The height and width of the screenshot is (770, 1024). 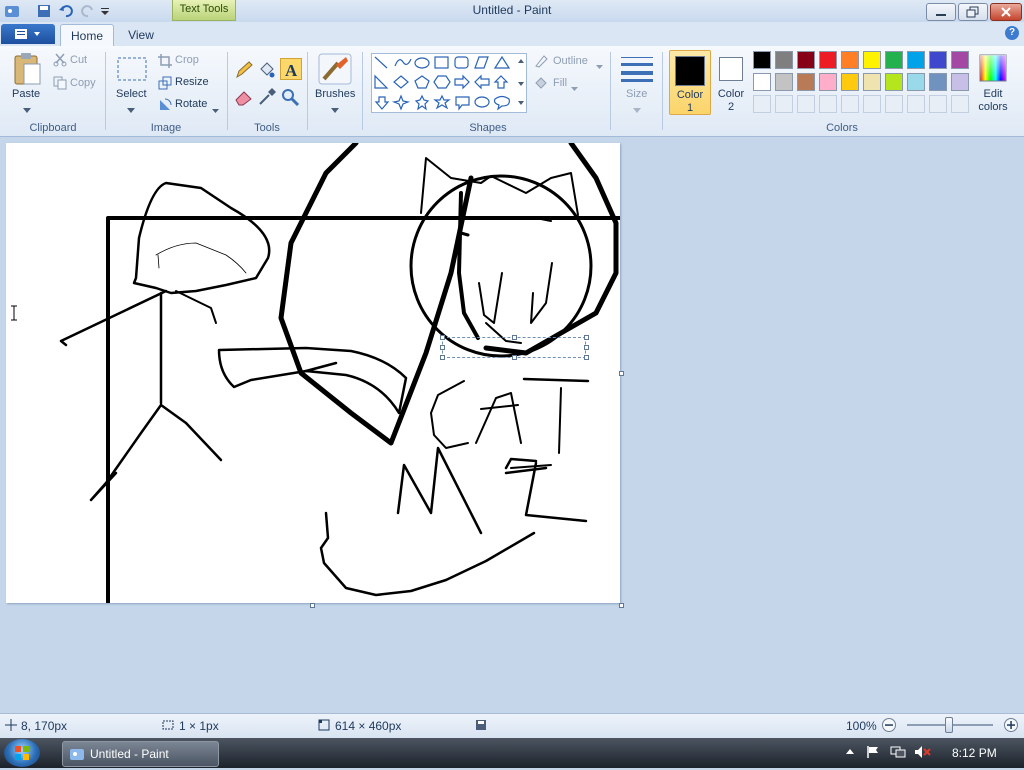 I want to click on canvas-resize-handle-right, so click(x=621, y=373).